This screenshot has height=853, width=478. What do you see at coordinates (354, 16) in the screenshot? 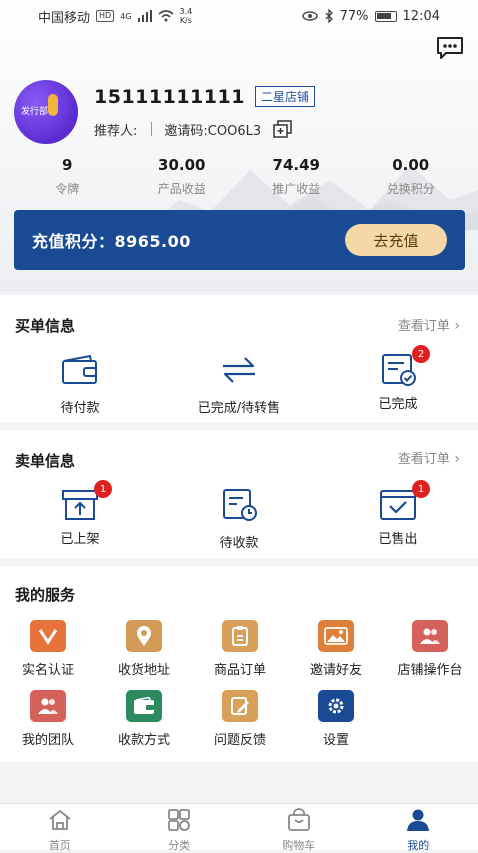
I see `battery-percent: 77%` at bounding box center [354, 16].